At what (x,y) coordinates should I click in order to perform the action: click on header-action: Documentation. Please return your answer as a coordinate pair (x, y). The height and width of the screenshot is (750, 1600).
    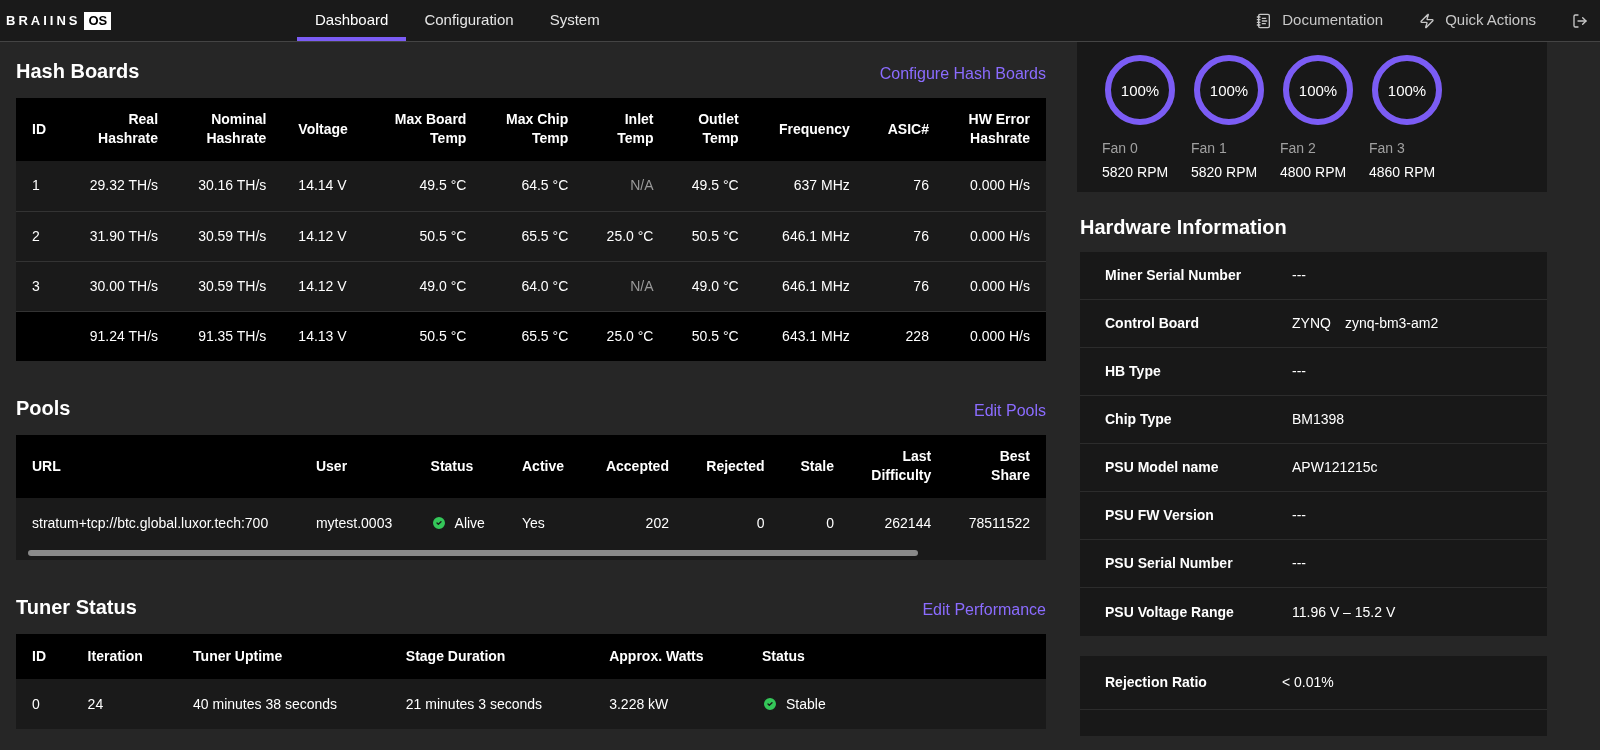
    Looking at the image, I should click on (1320, 20).